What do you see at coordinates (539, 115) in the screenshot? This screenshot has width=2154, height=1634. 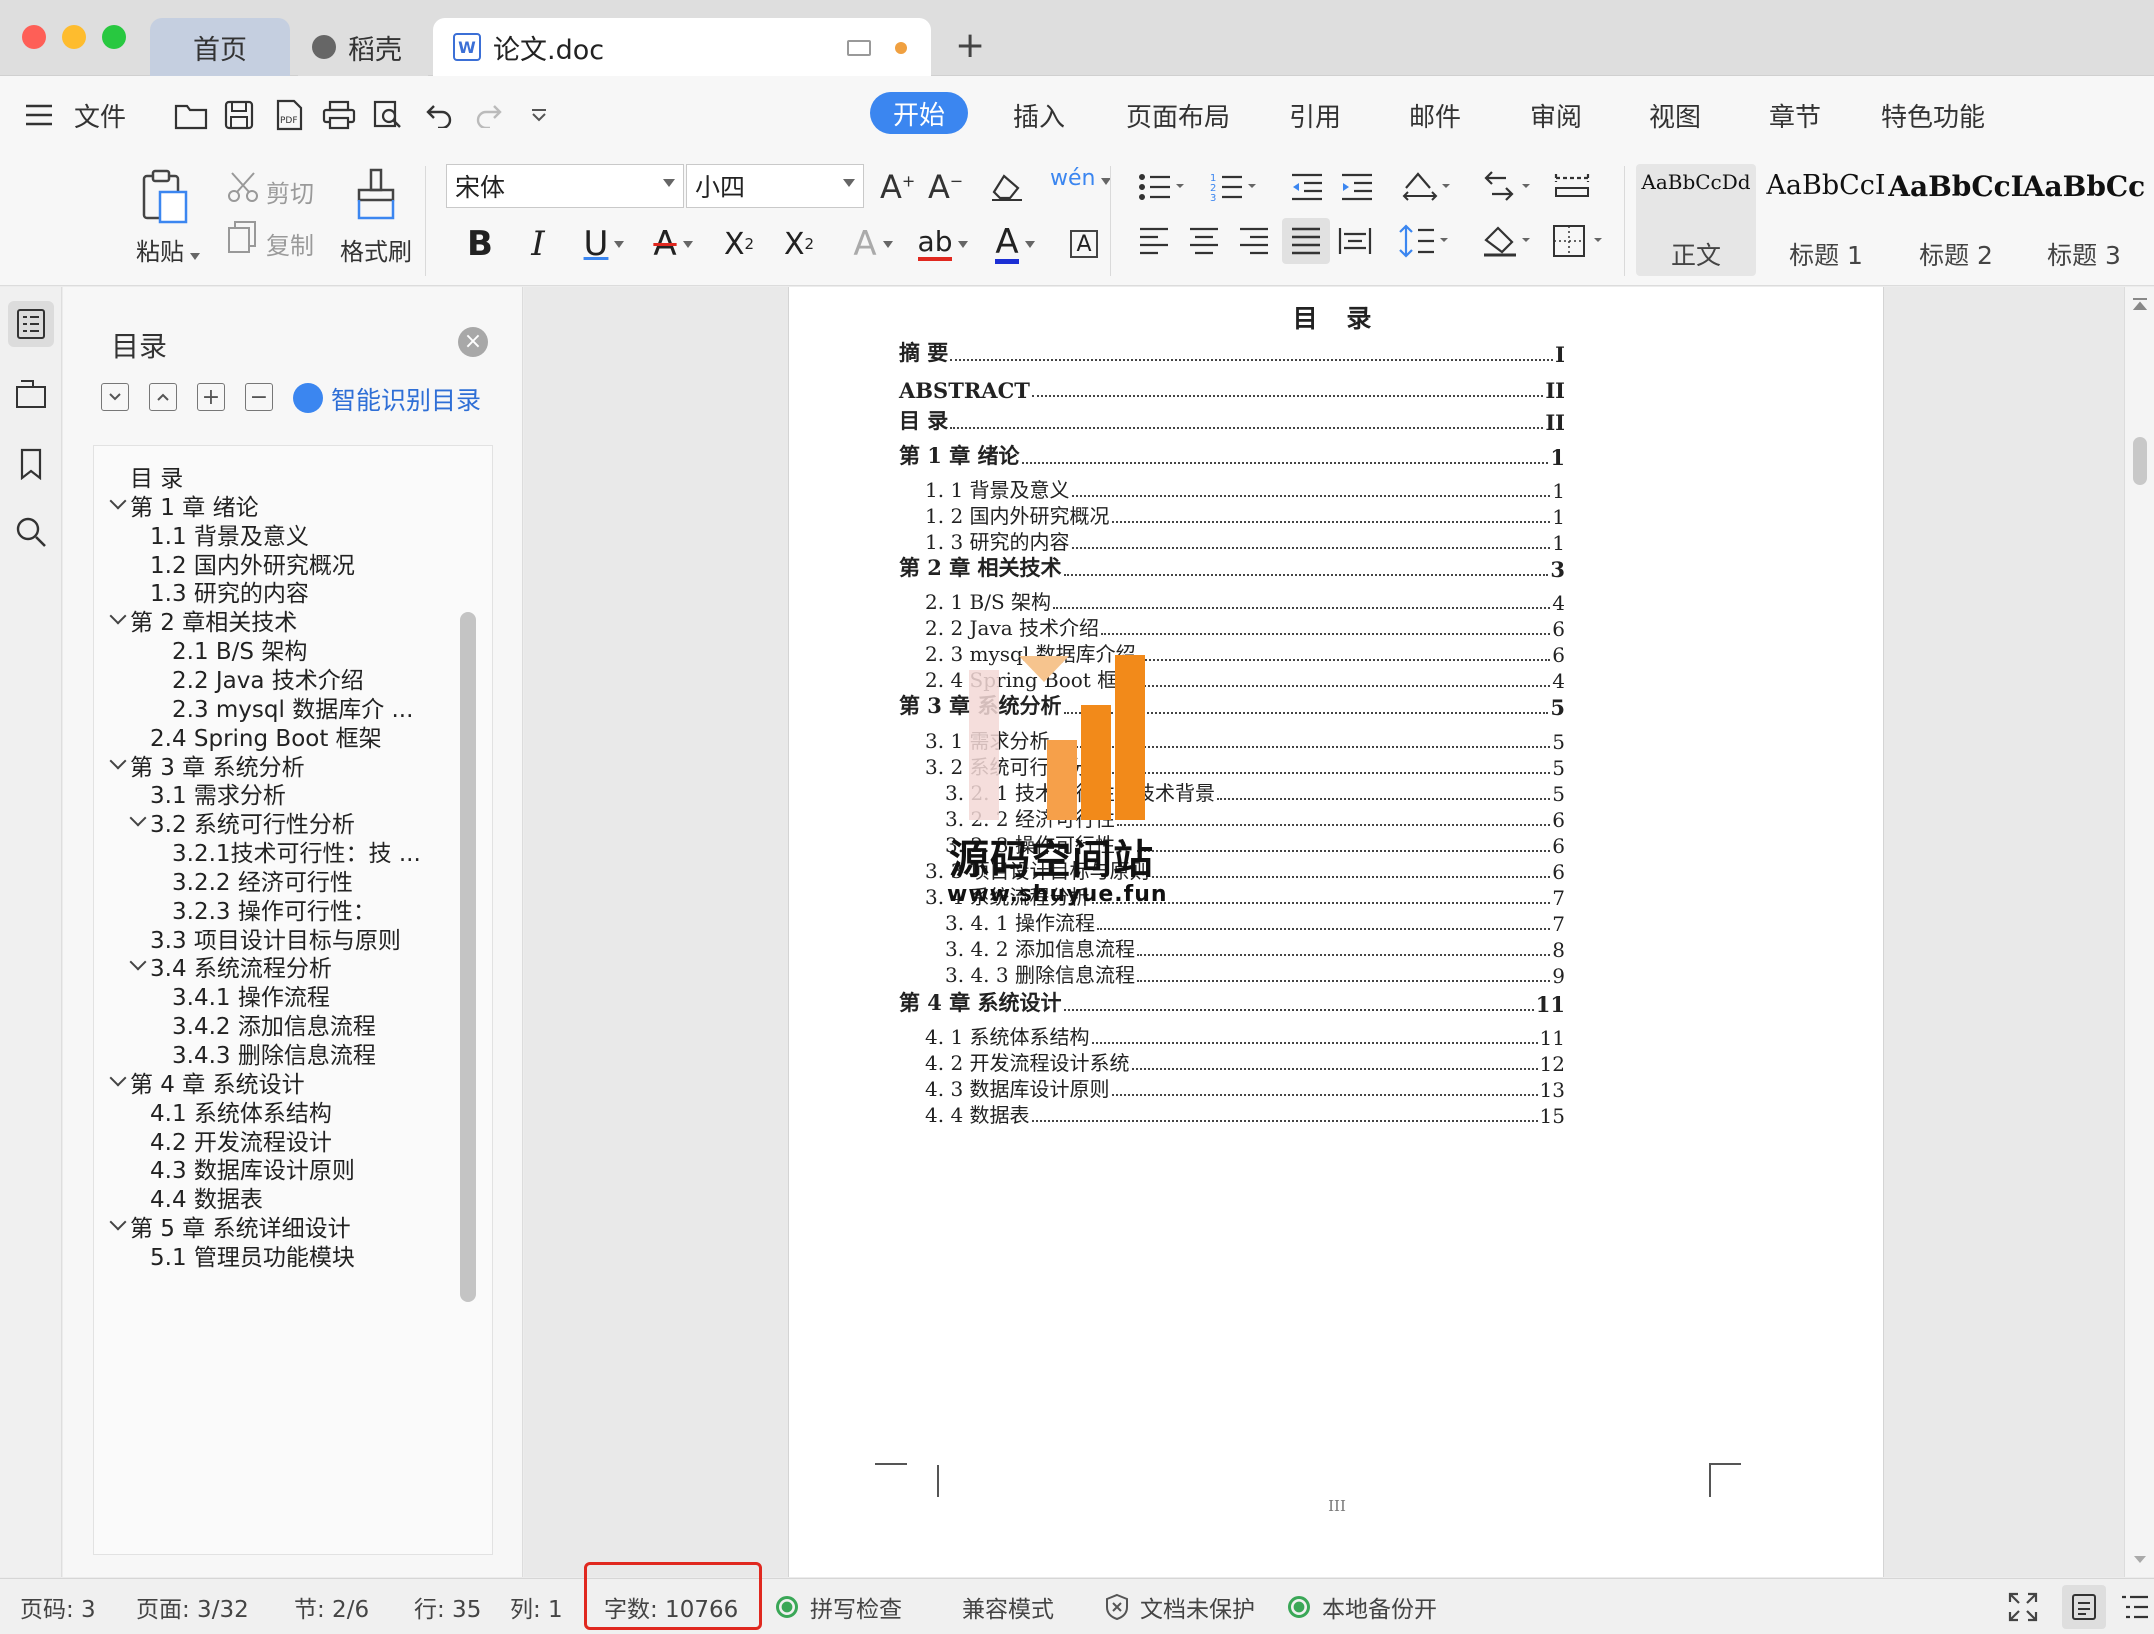 I see `customize-toolbar-icon` at bounding box center [539, 115].